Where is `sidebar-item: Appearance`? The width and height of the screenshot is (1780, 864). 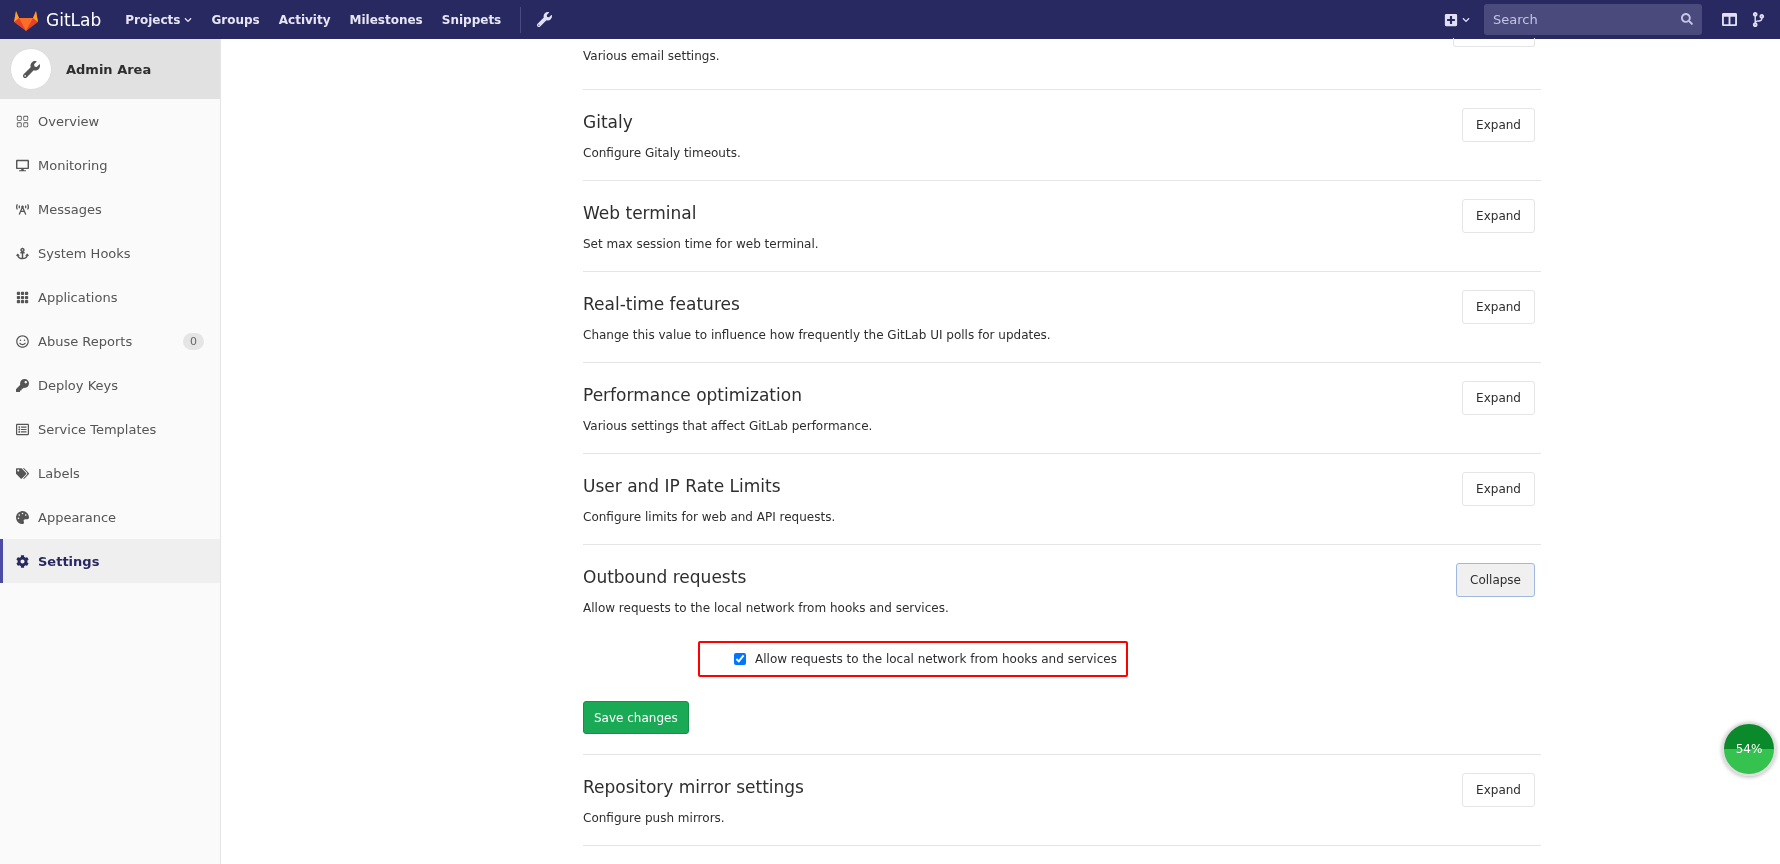 sidebar-item: Appearance is located at coordinates (110, 517).